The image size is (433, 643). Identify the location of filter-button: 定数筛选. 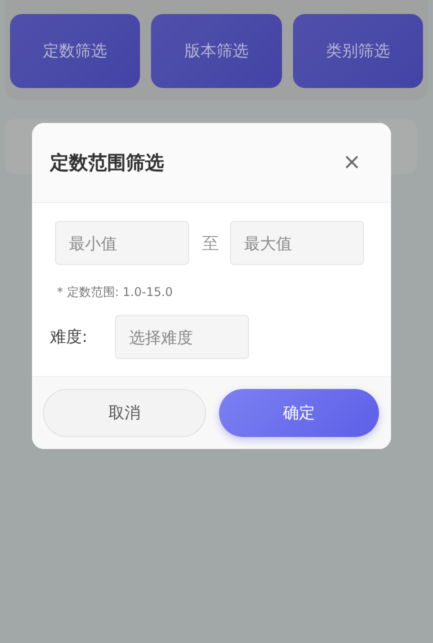
(75, 51).